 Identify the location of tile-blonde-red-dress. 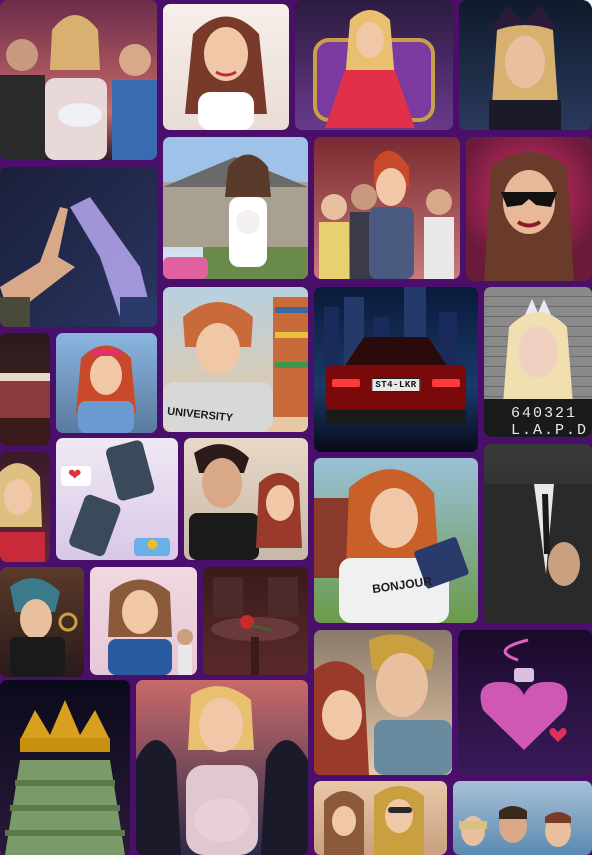
(25, 507).